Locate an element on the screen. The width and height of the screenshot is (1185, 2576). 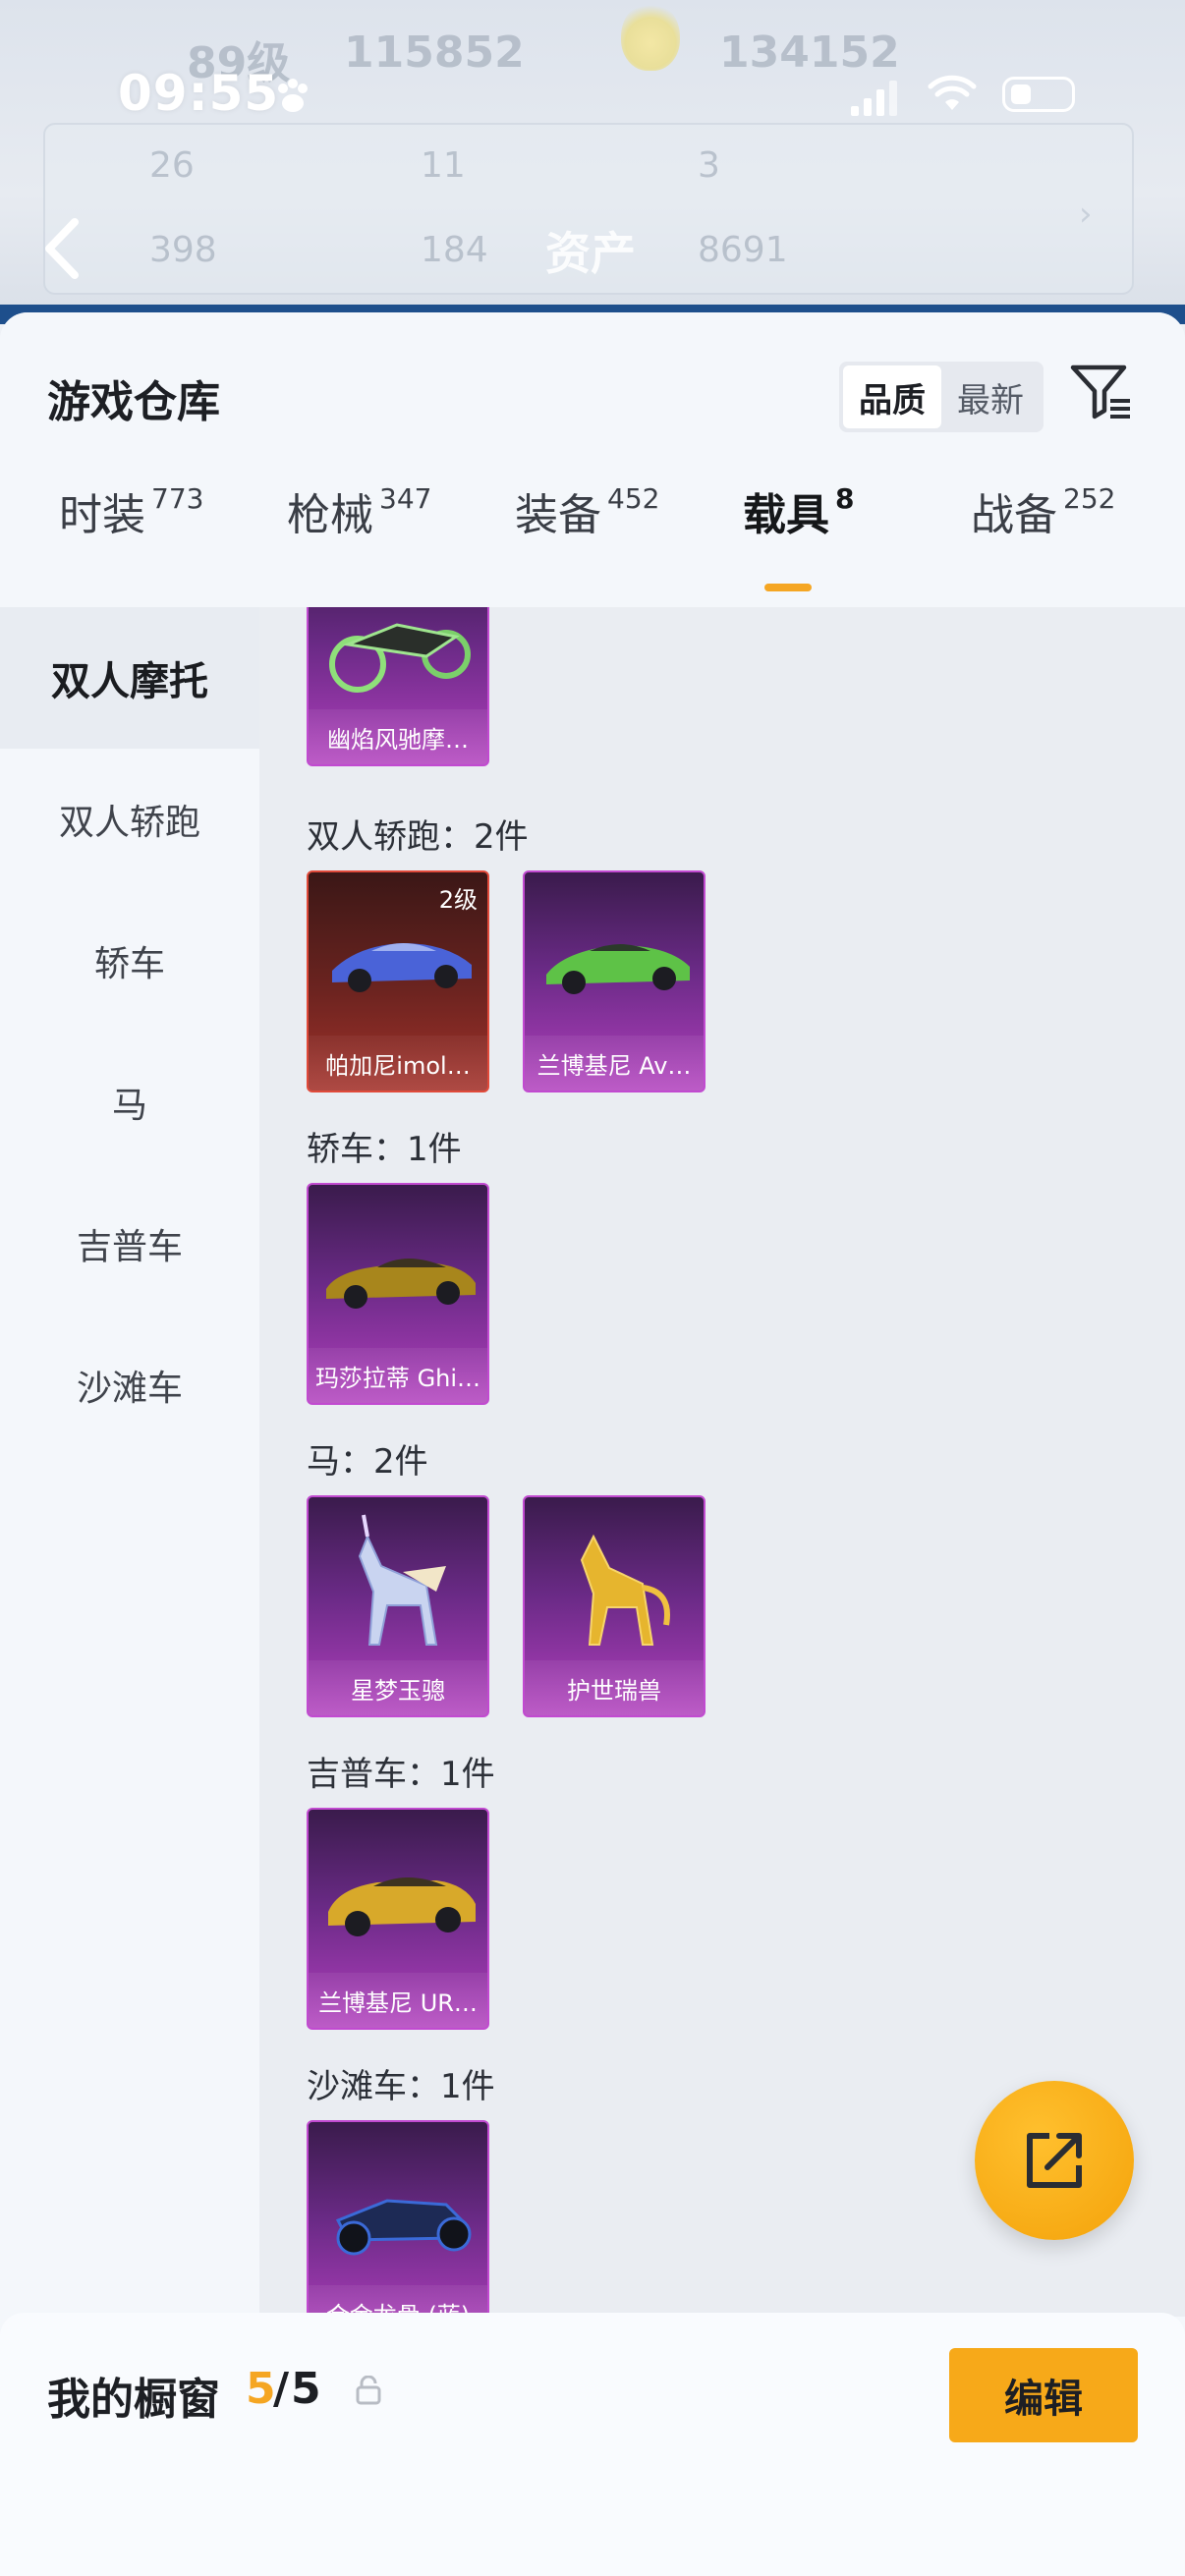
tab-supplies: 战备 252 is located at coordinates (1043, 510).